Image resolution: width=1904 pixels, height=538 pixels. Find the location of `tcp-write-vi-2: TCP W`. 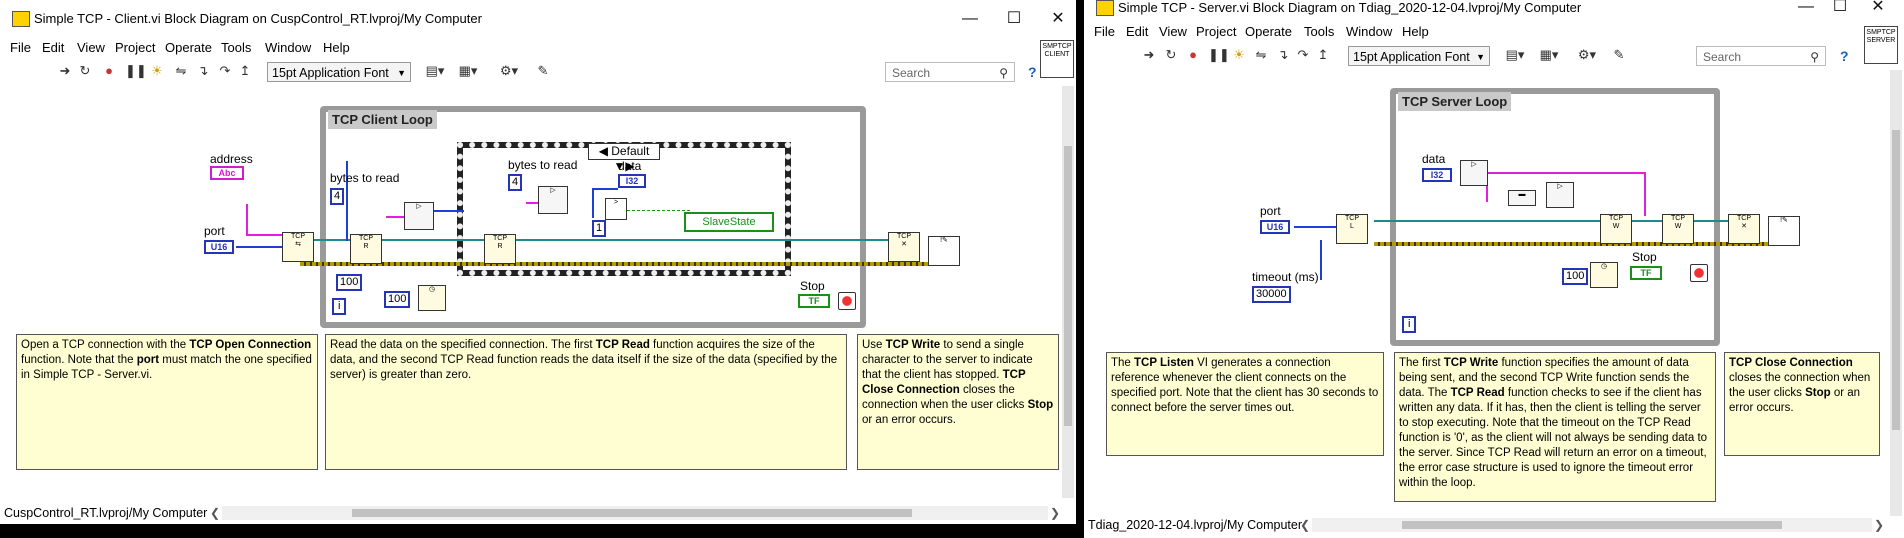

tcp-write-vi-2: TCP W is located at coordinates (1678, 229).